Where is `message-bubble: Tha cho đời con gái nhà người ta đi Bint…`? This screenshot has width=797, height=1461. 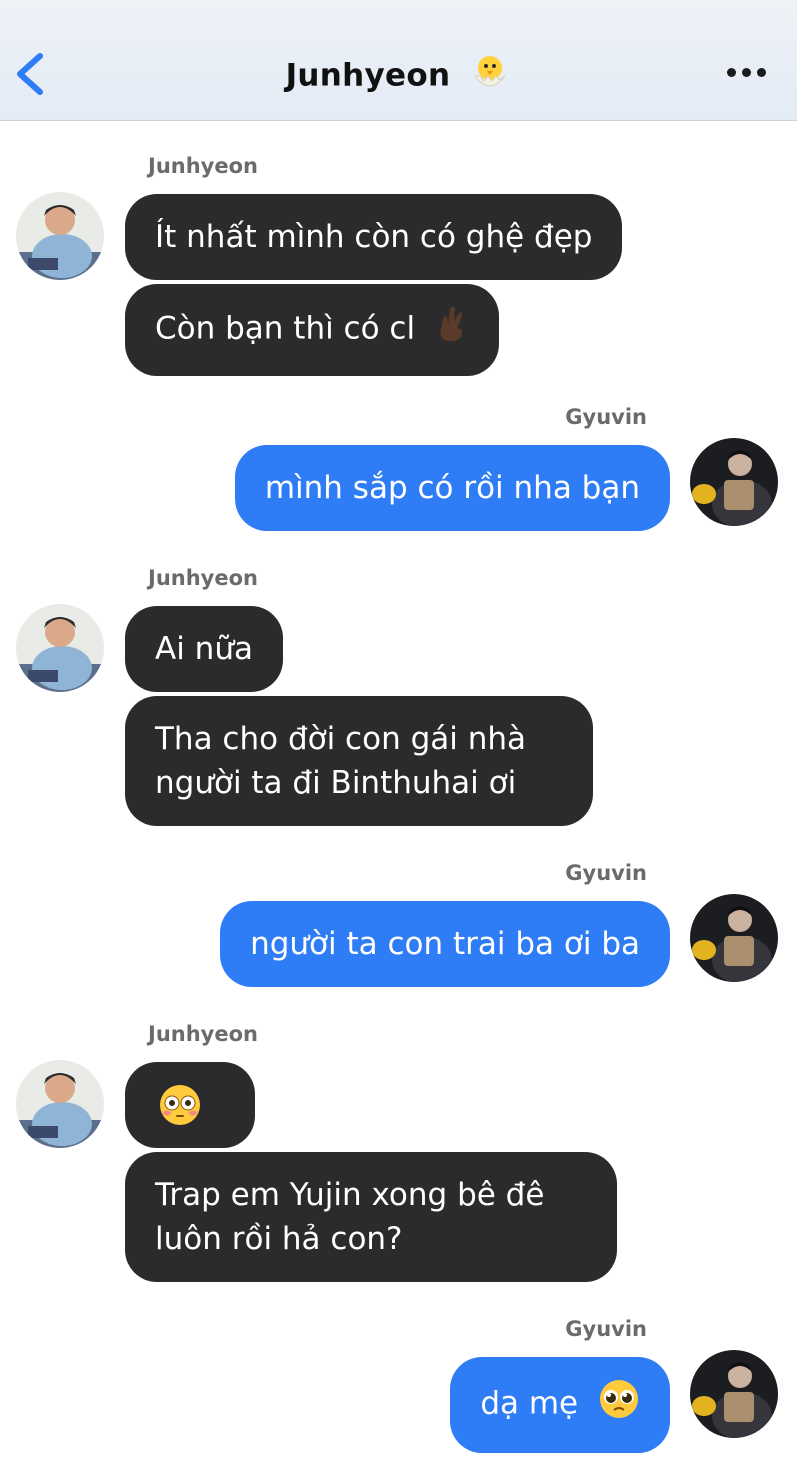 message-bubble: Tha cho đời con gái nhà người ta đi Bint… is located at coordinates (359, 761).